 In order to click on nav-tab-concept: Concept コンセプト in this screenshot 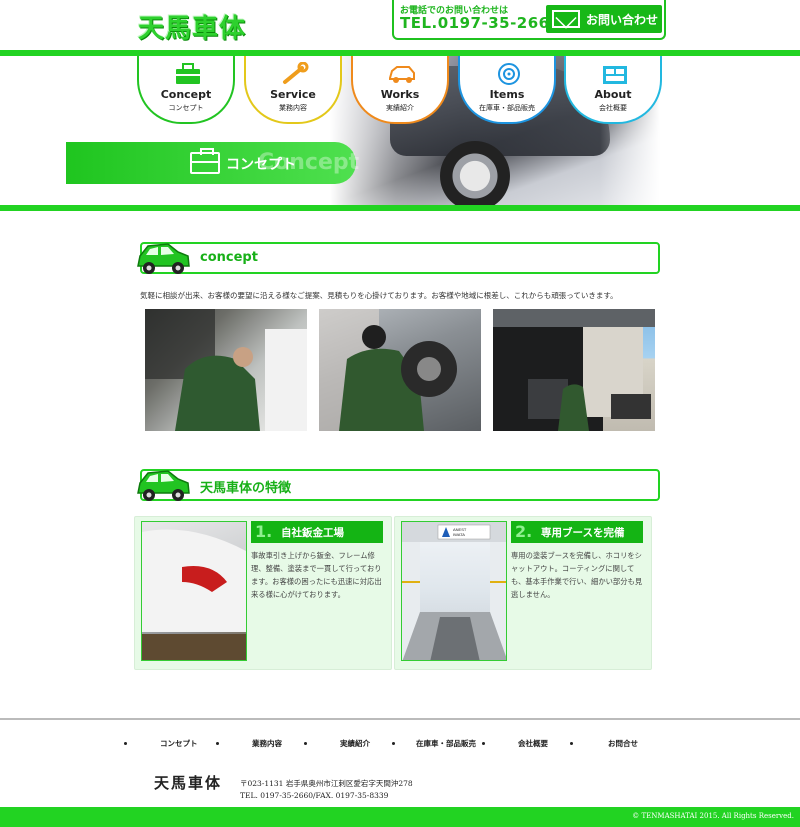, I will do `click(186, 90)`.